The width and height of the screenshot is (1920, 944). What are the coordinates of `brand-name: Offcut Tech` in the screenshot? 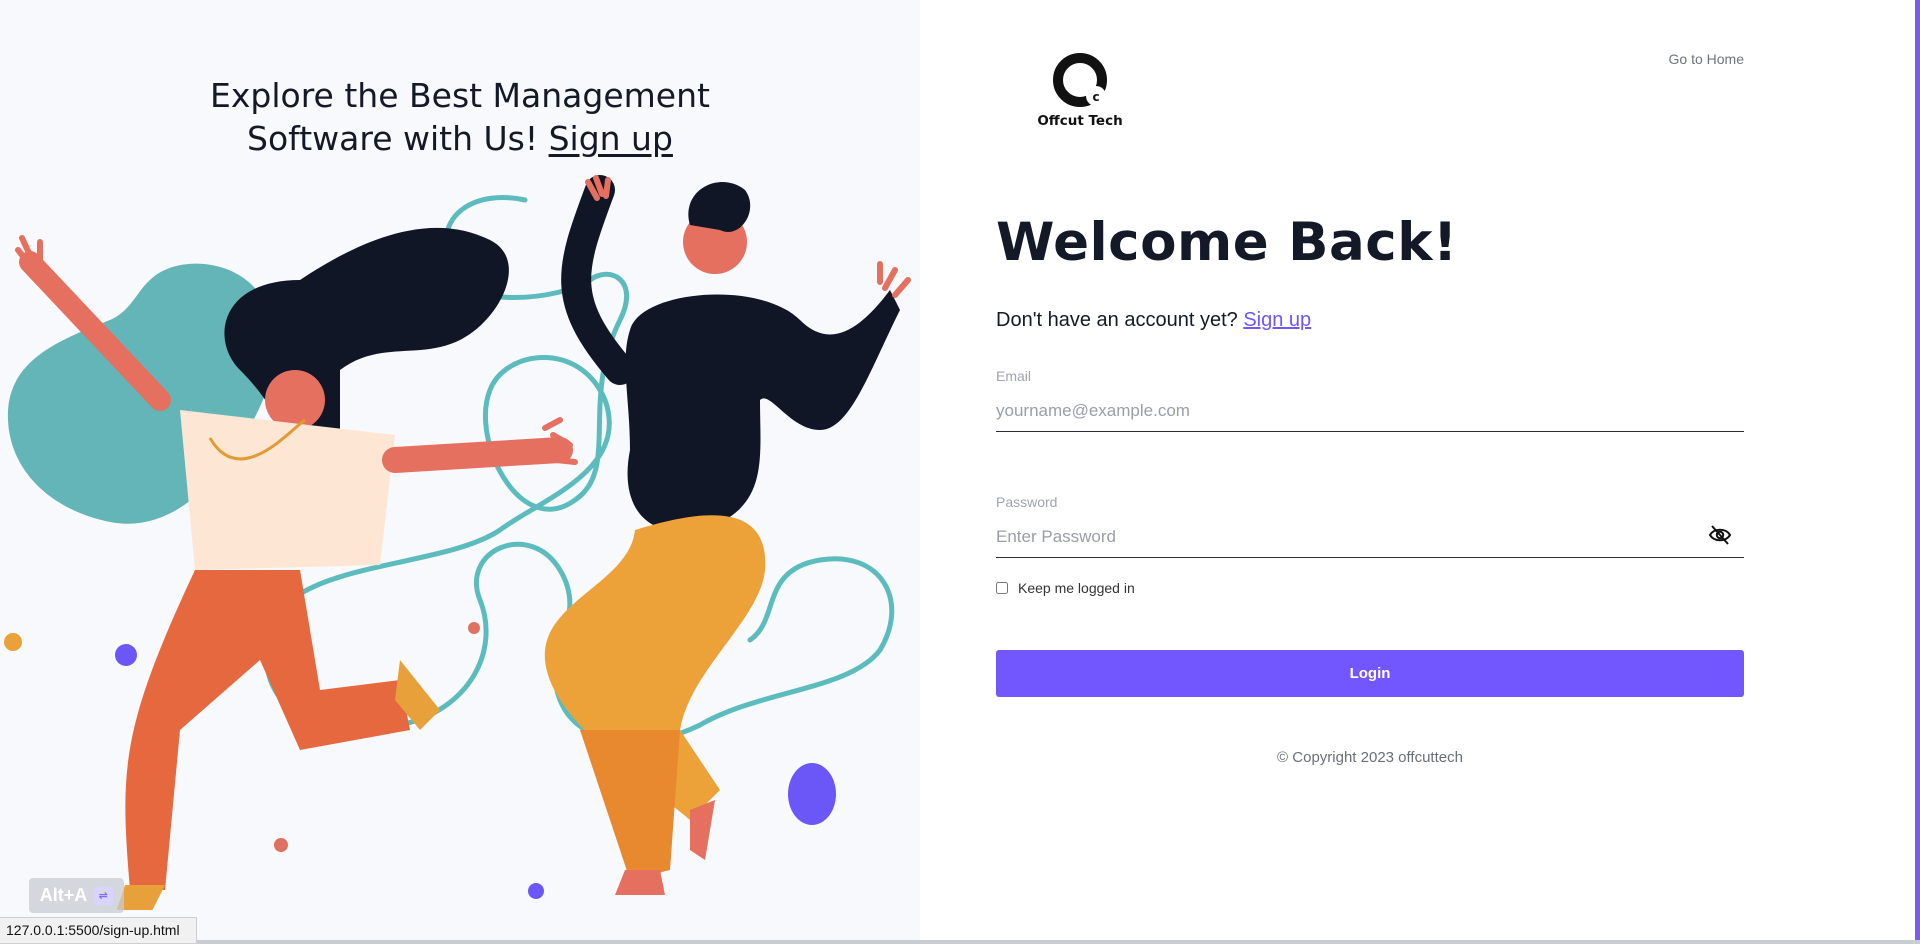 It's located at (1080, 121).